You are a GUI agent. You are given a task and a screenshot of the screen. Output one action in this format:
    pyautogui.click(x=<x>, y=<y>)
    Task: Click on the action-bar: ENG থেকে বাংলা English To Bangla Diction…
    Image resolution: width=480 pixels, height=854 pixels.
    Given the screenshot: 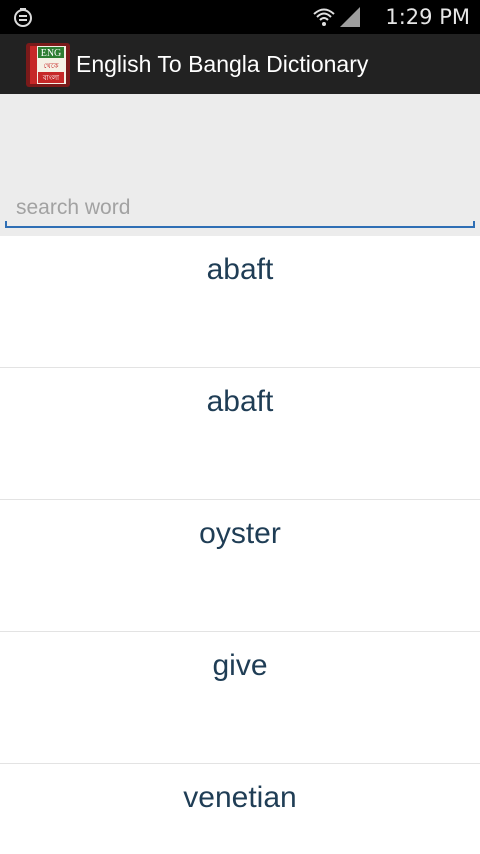 What is the action you would take?
    pyautogui.click(x=240, y=64)
    